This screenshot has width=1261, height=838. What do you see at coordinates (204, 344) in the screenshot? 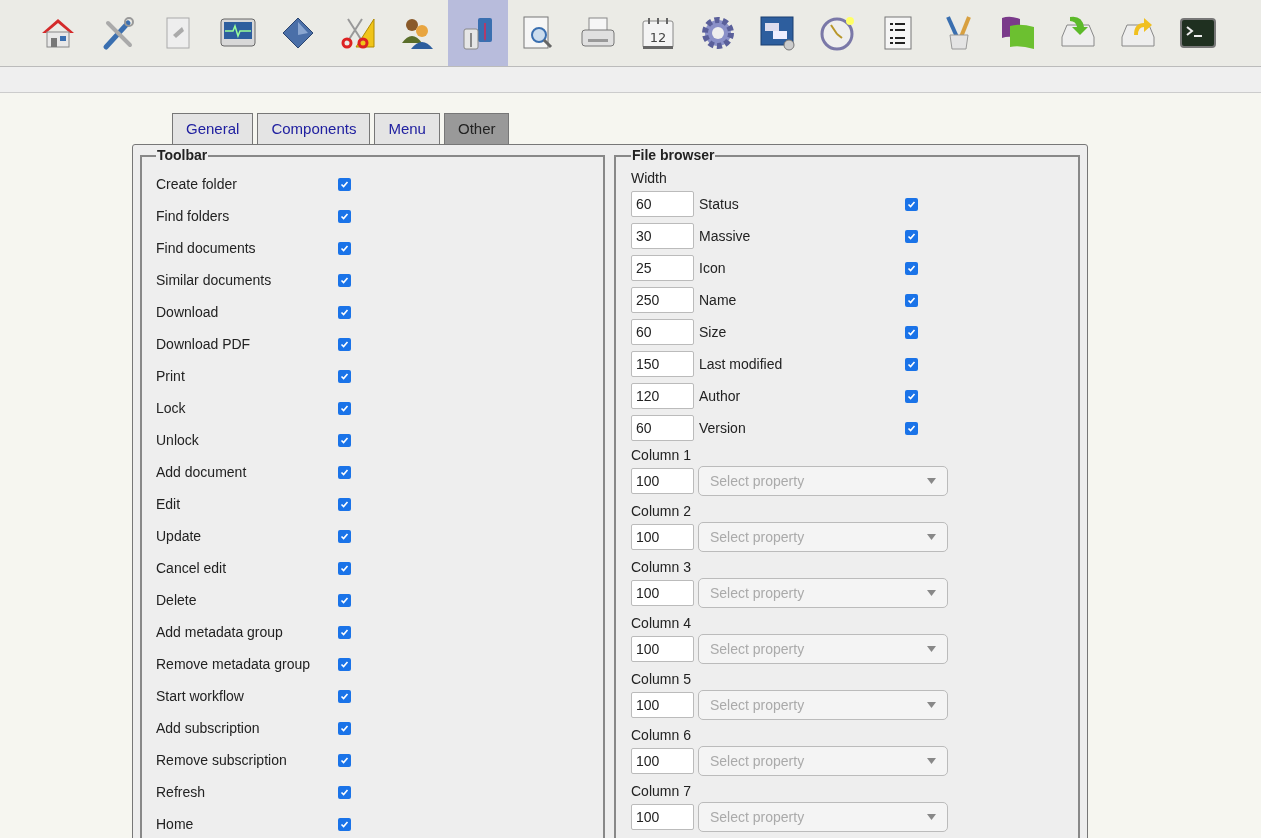
I see `option-label: Download PDF` at bounding box center [204, 344].